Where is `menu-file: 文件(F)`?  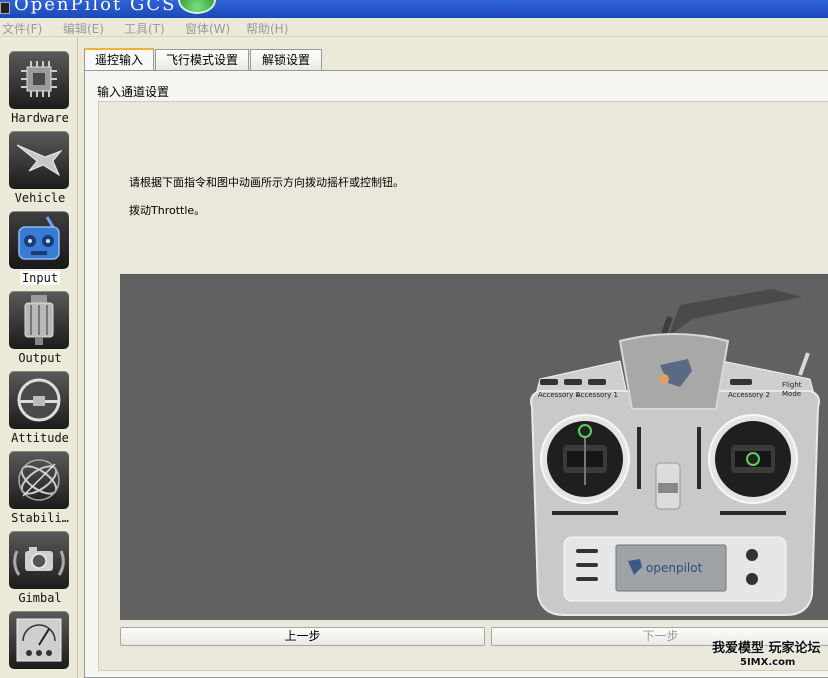
menu-file: 文件(F) is located at coordinates (22, 28).